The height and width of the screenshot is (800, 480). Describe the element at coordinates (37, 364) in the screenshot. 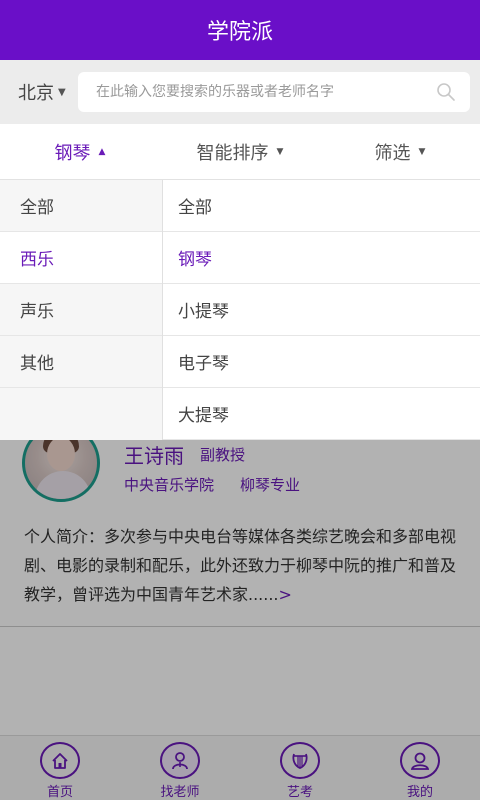

I see `category-label: 其他` at that location.